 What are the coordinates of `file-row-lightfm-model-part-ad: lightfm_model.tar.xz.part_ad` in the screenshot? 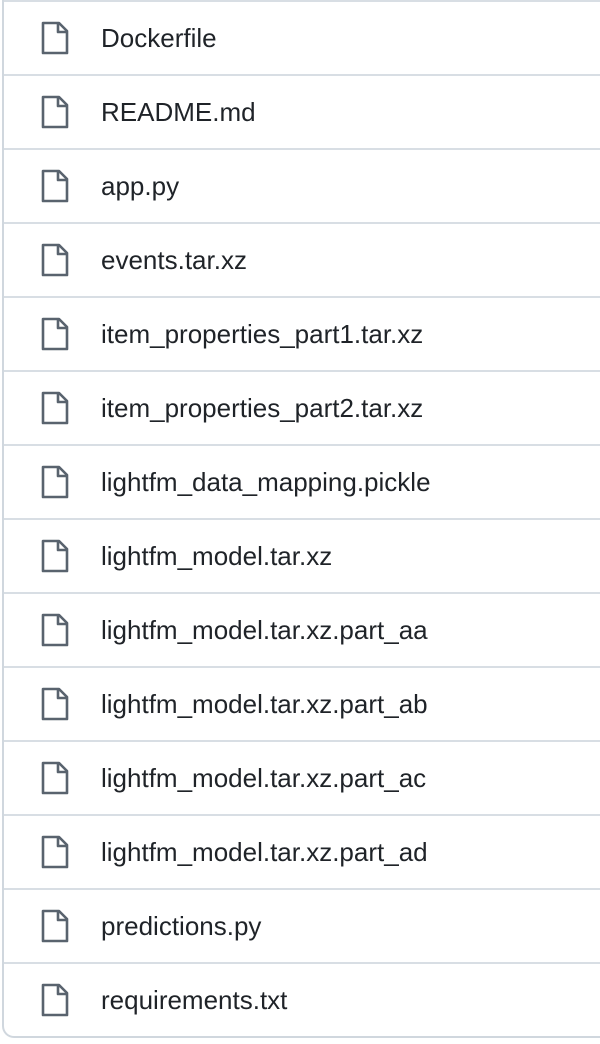 It's located at (302, 851).